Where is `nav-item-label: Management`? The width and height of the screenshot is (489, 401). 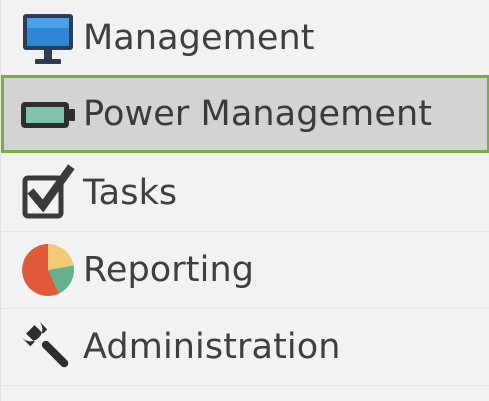 nav-item-label: Management is located at coordinates (199, 37).